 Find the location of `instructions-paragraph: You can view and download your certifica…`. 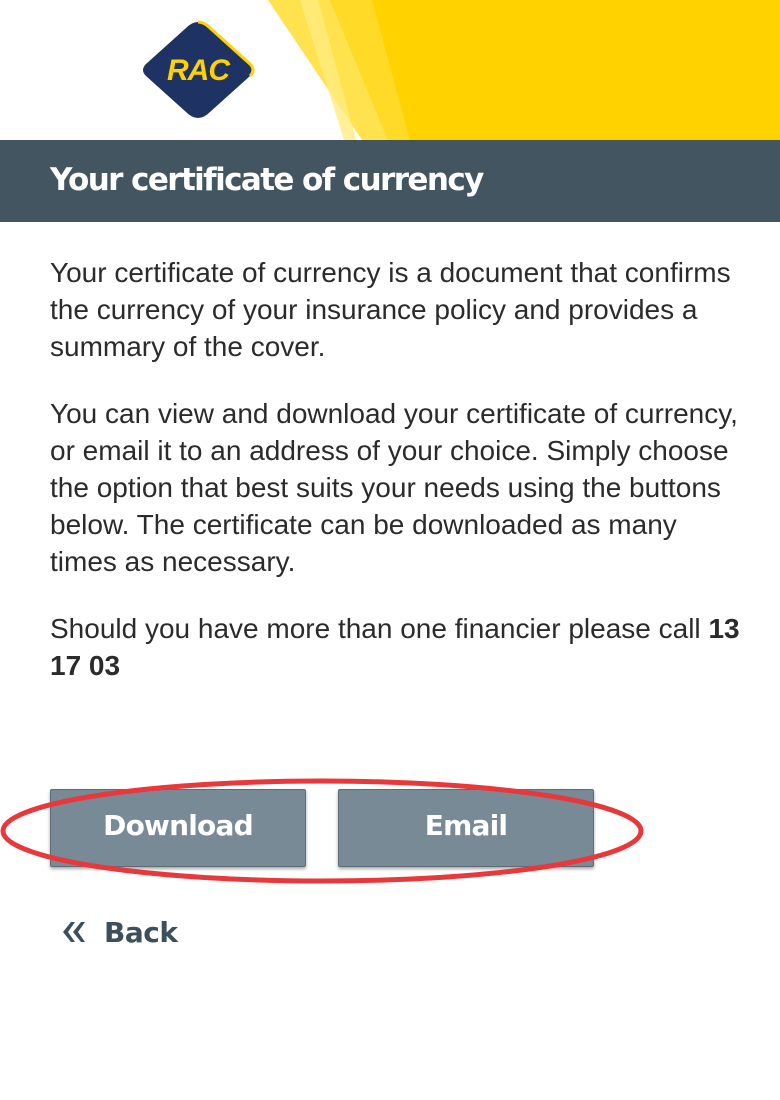

instructions-paragraph: You can view and download your certifica… is located at coordinates (394, 487).